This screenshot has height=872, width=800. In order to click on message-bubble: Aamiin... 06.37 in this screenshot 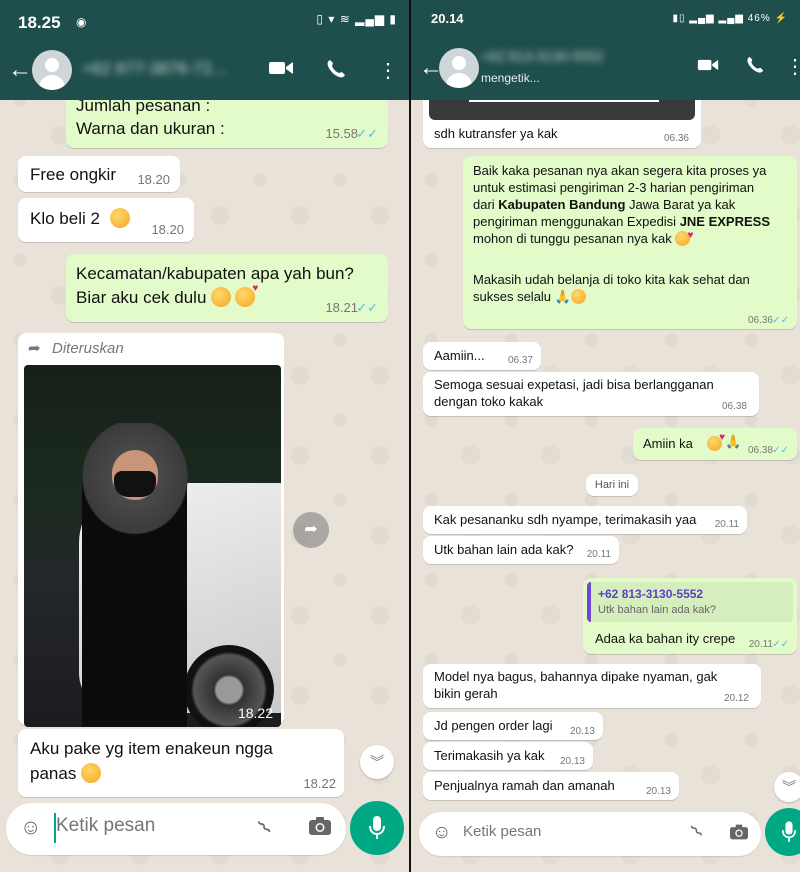, I will do `click(482, 356)`.